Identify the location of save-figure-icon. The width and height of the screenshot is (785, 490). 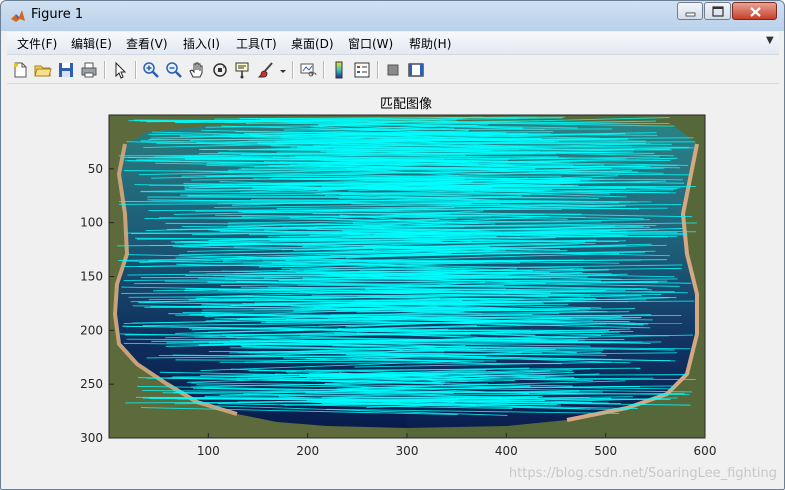
(66, 70).